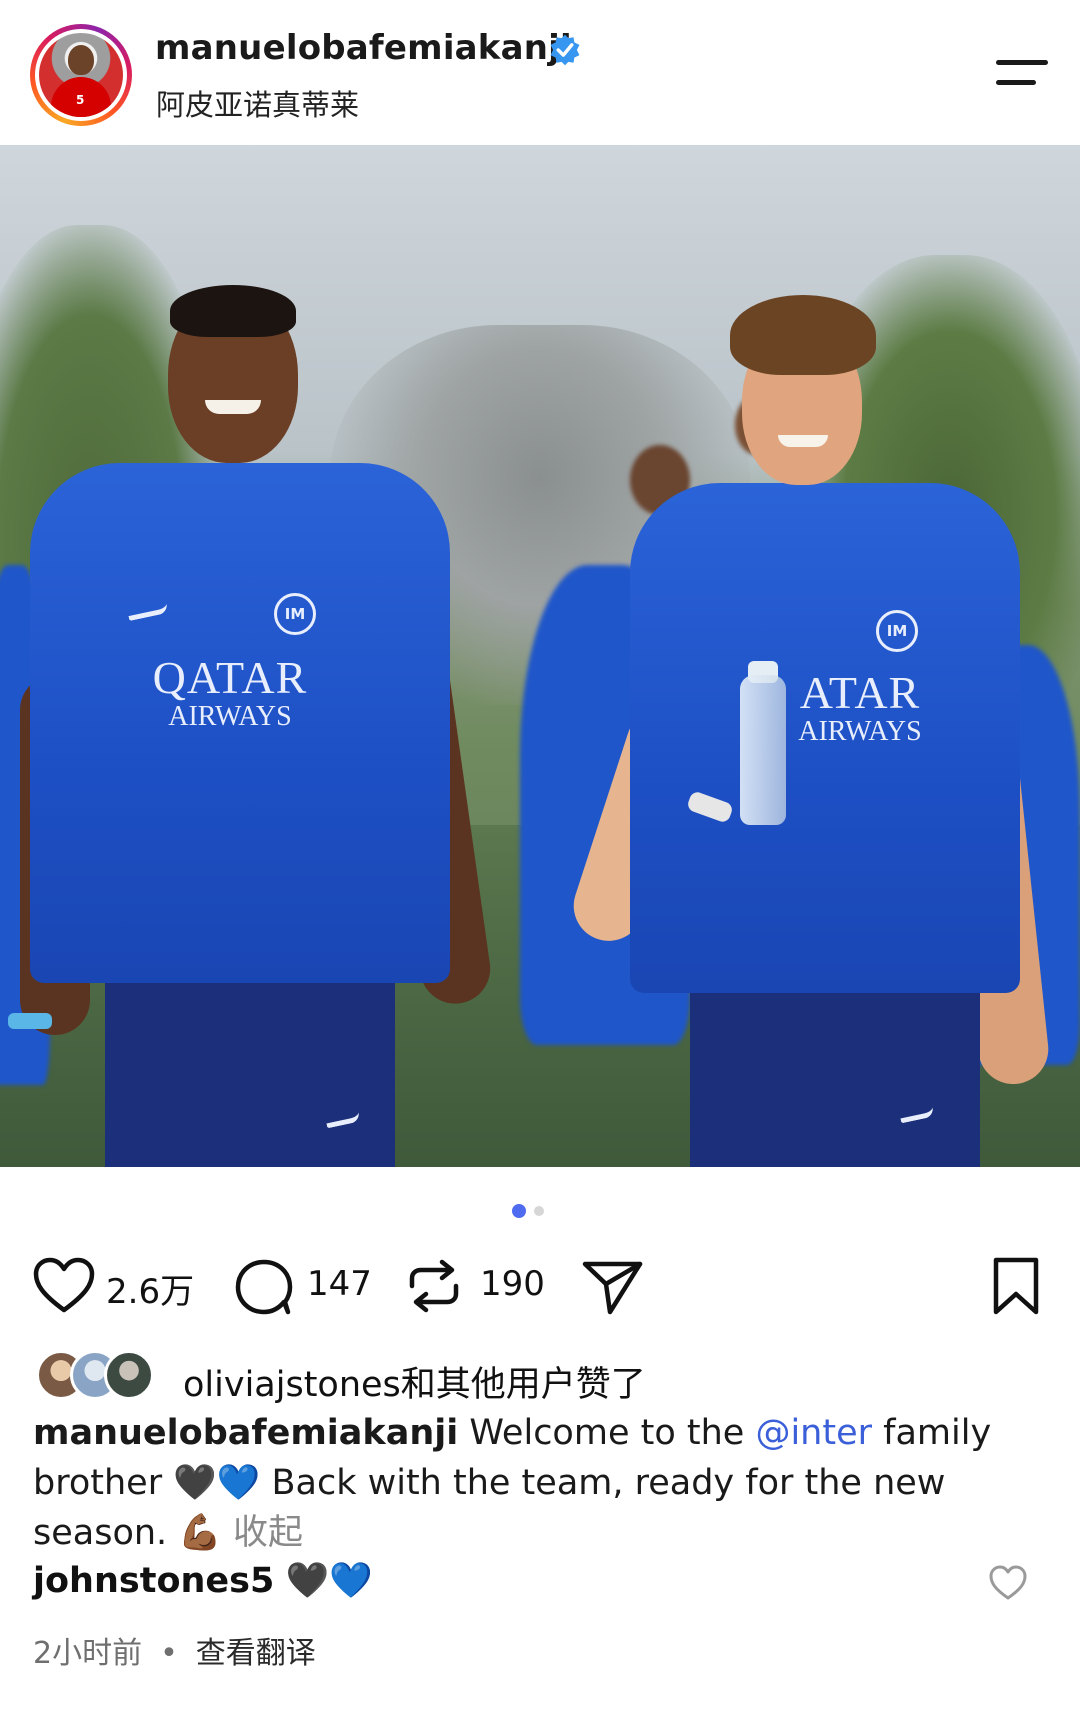 The image size is (1080, 1721). Describe the element at coordinates (245, 1433) in the screenshot. I see `caption-username: manuelobafemiakanji` at that location.